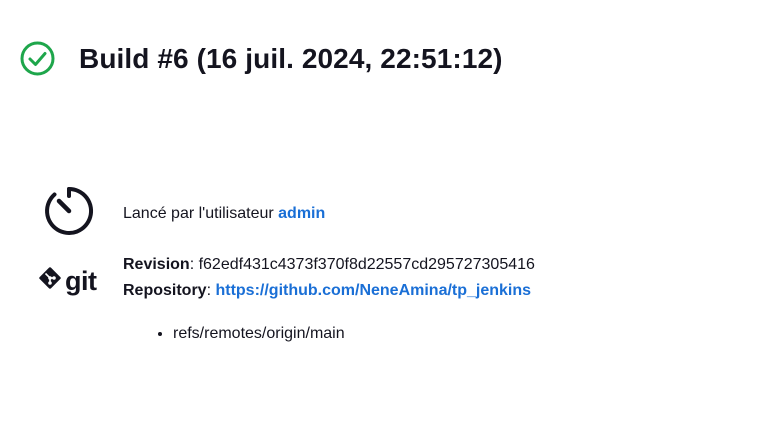 The image size is (767, 427). I want to click on timer-icon, so click(69, 211).